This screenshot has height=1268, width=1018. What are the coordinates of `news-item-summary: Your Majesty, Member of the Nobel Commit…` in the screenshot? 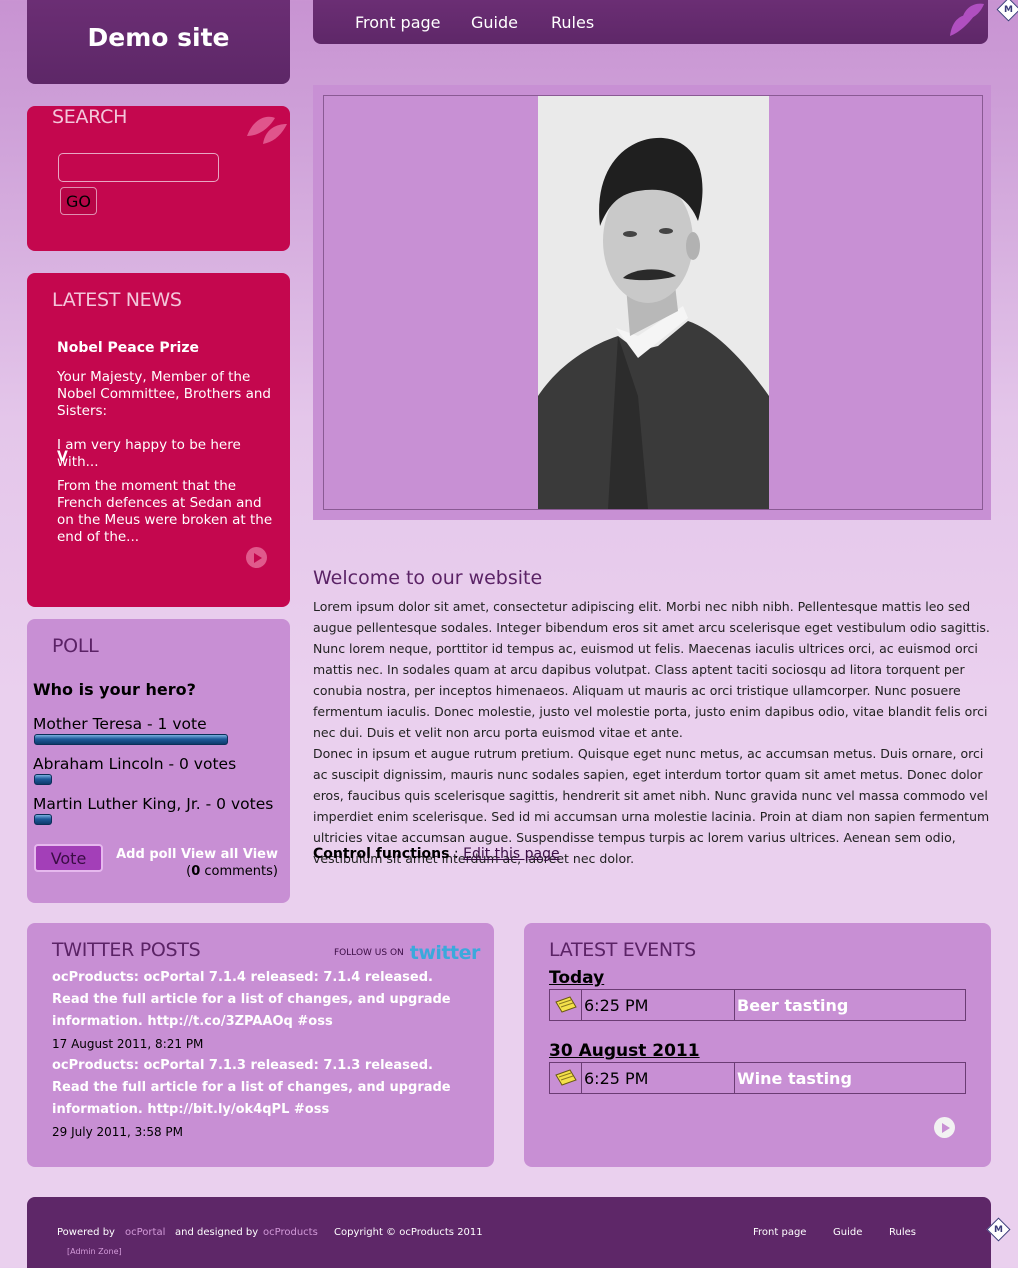 It's located at (164, 419).